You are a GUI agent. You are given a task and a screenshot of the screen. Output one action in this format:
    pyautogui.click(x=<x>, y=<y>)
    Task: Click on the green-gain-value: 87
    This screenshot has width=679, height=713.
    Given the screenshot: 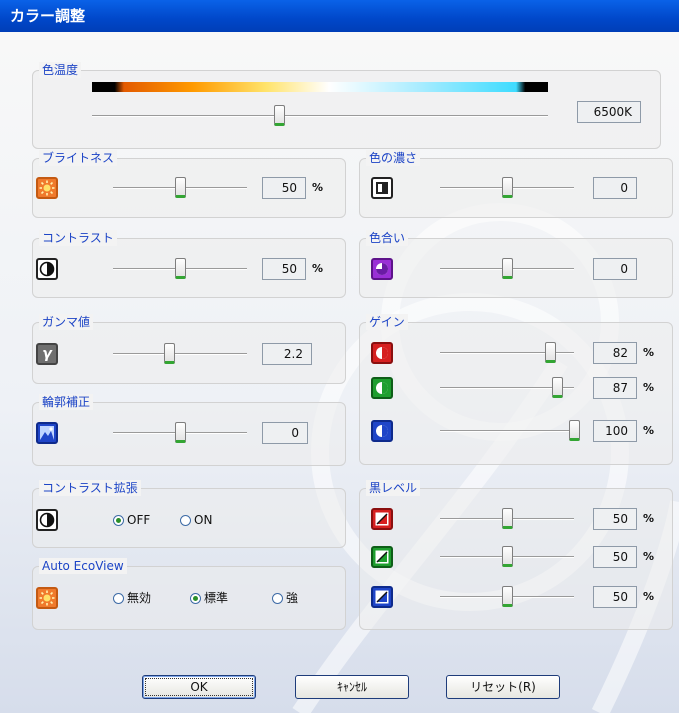 What is the action you would take?
    pyautogui.click(x=615, y=388)
    